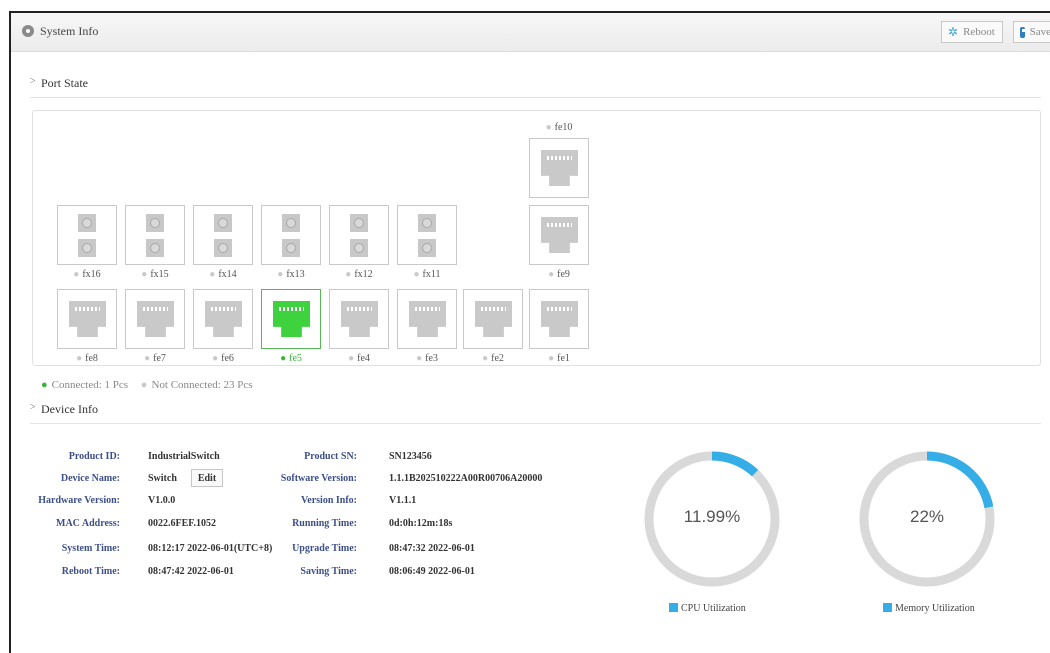  I want to click on port-fe1, so click(559, 319).